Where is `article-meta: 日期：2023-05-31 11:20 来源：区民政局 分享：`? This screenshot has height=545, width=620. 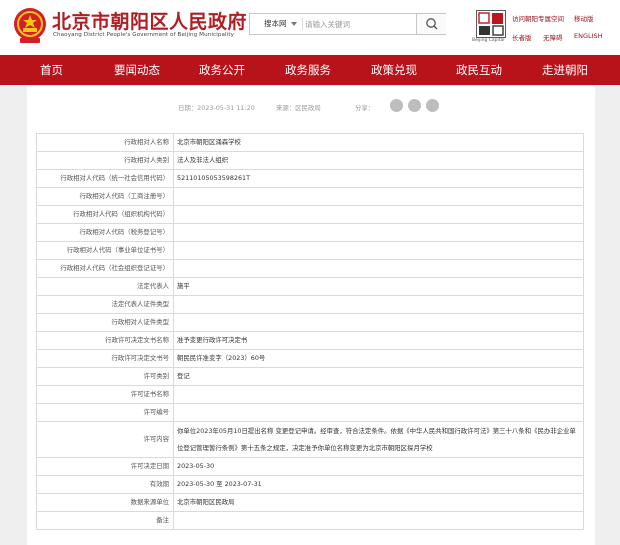
article-meta: 日期：2023-05-31 11:20 来源：区民政局 分享： is located at coordinates (311, 105).